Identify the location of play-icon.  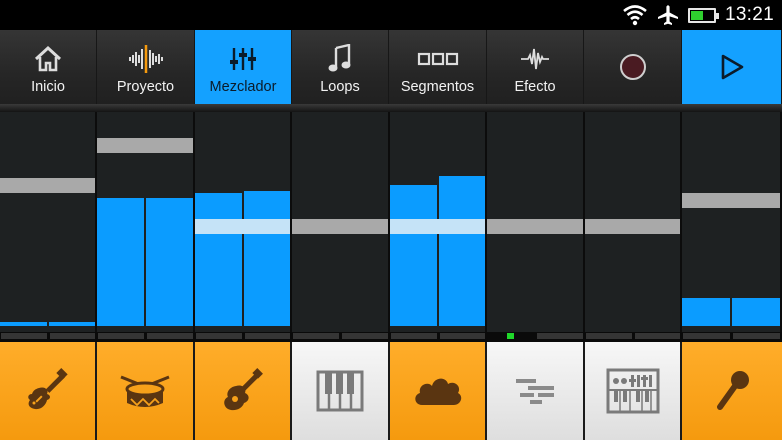
(732, 67).